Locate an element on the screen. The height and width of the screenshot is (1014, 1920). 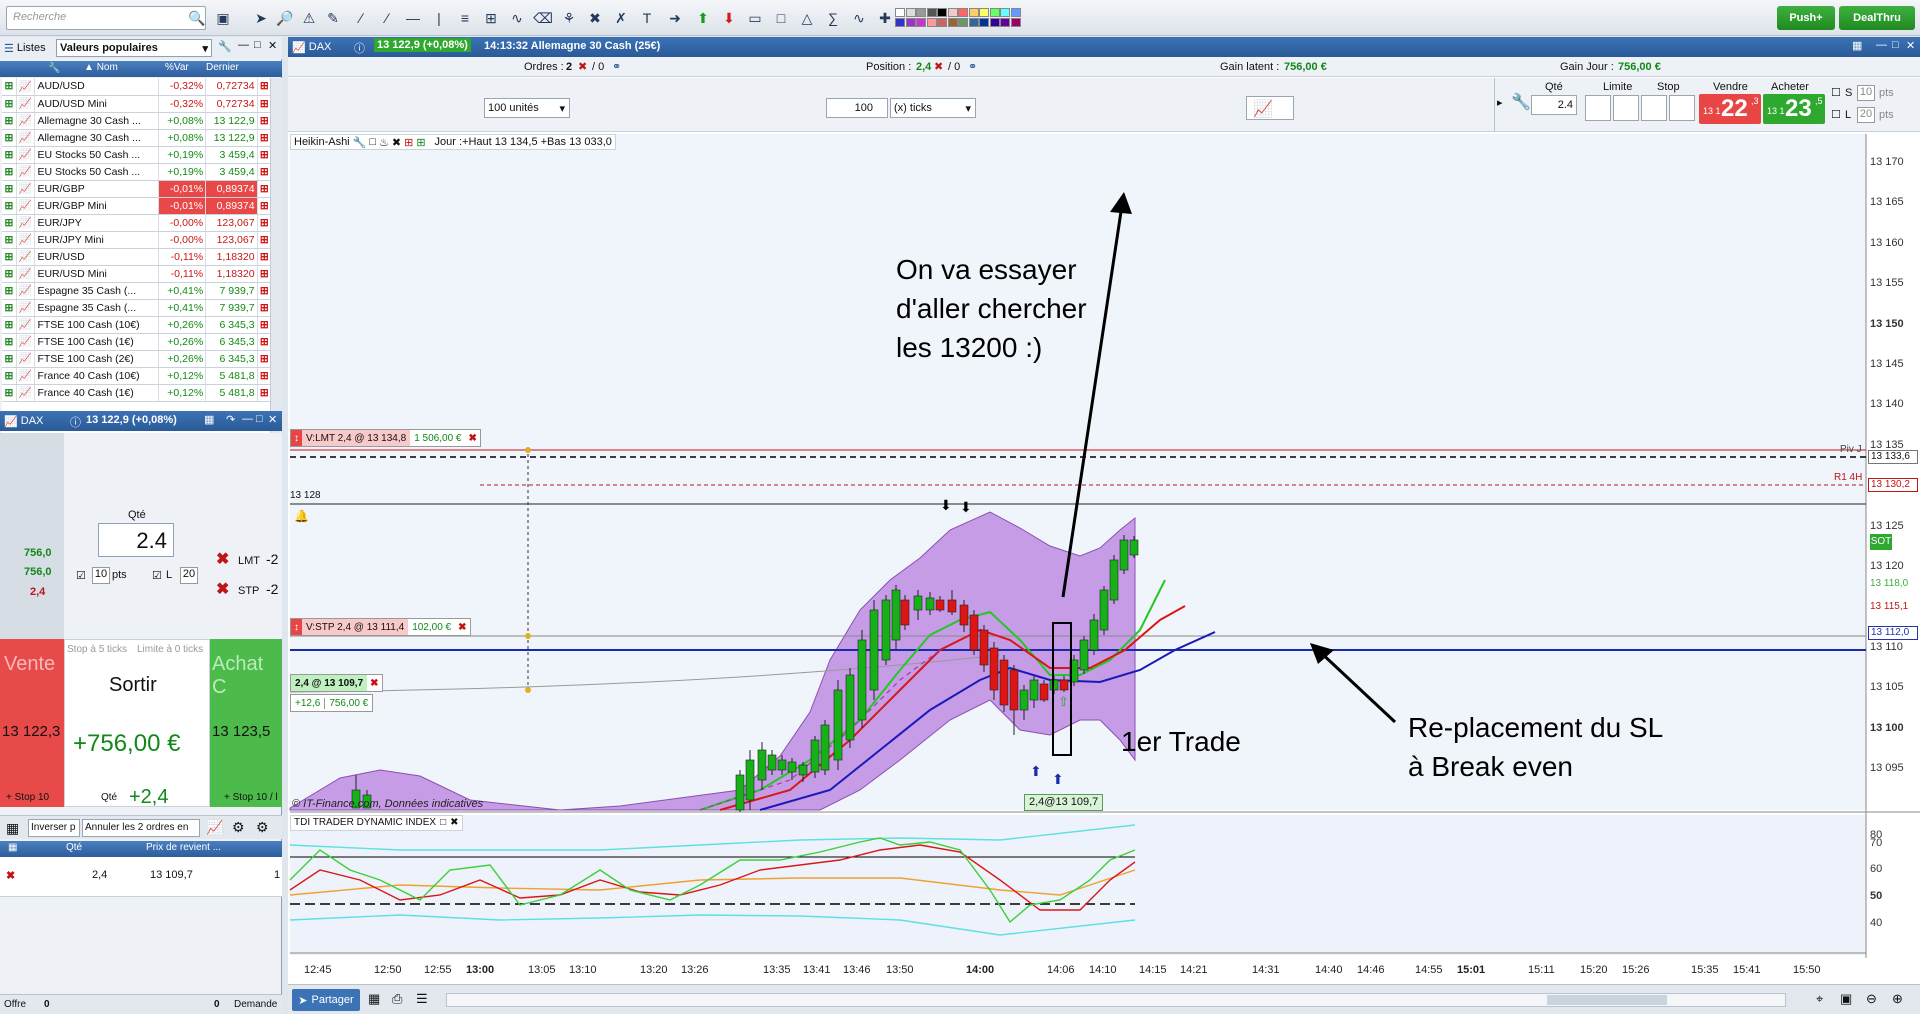
close-icon: ✕ is located at coordinates (1910, 45).